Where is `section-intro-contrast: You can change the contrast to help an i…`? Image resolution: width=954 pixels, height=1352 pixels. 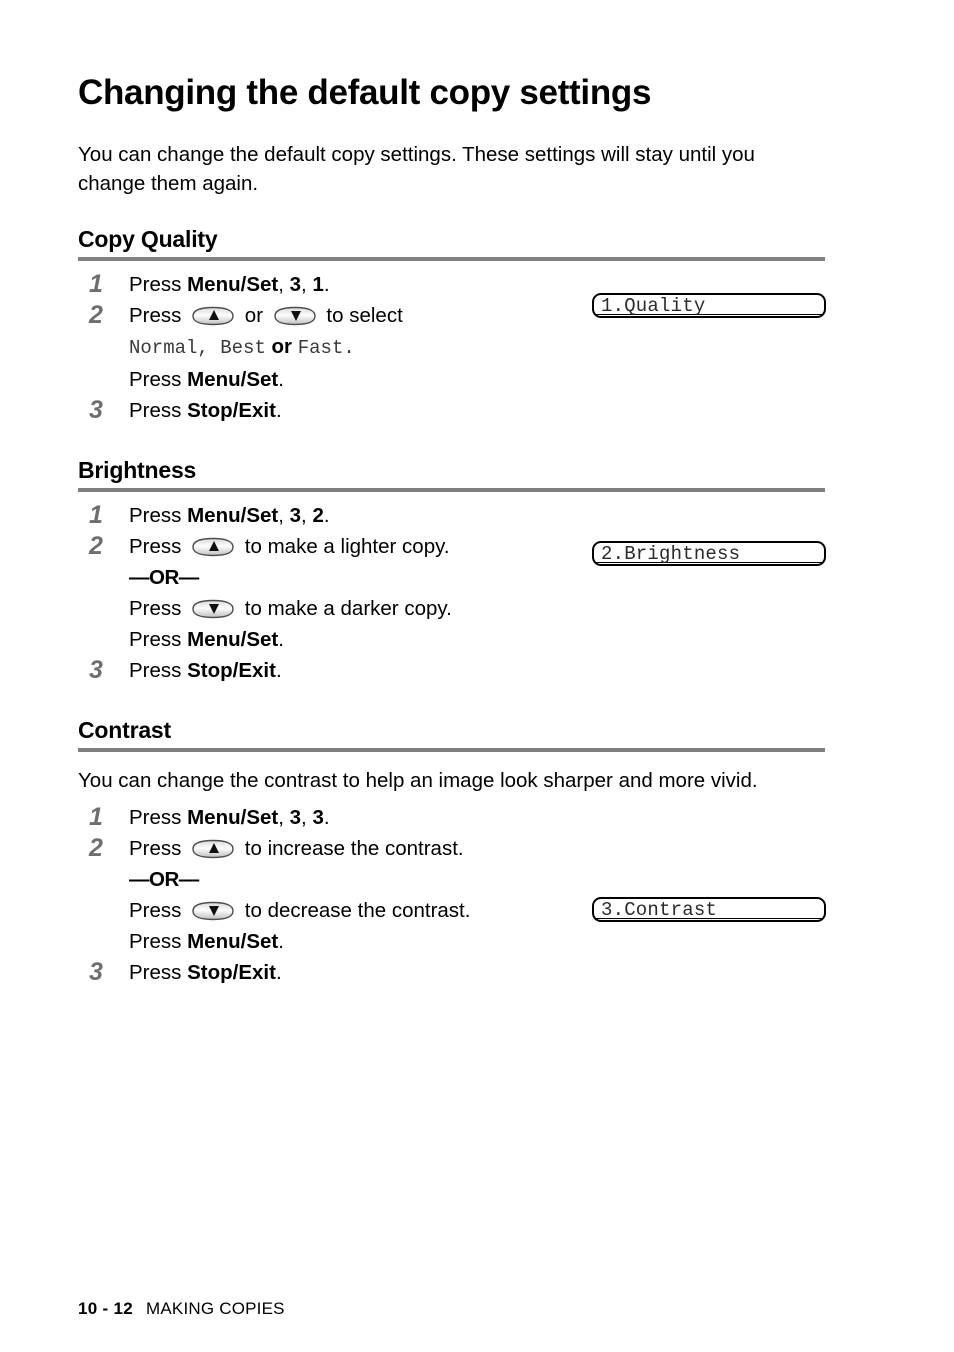
section-intro-contrast: You can change the contrast to help an i… is located at coordinates (418, 780).